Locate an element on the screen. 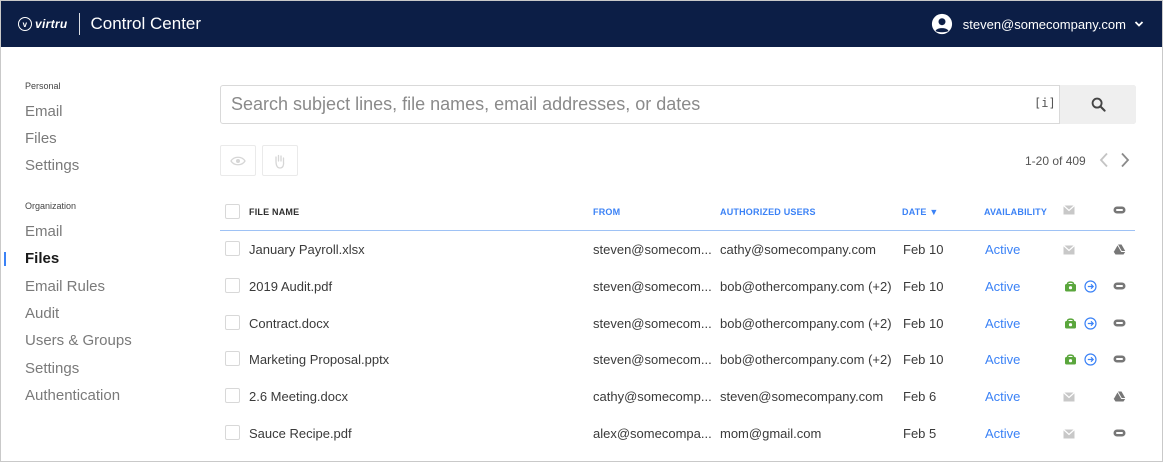  date-cell: Feb 5 is located at coordinates (920, 433).